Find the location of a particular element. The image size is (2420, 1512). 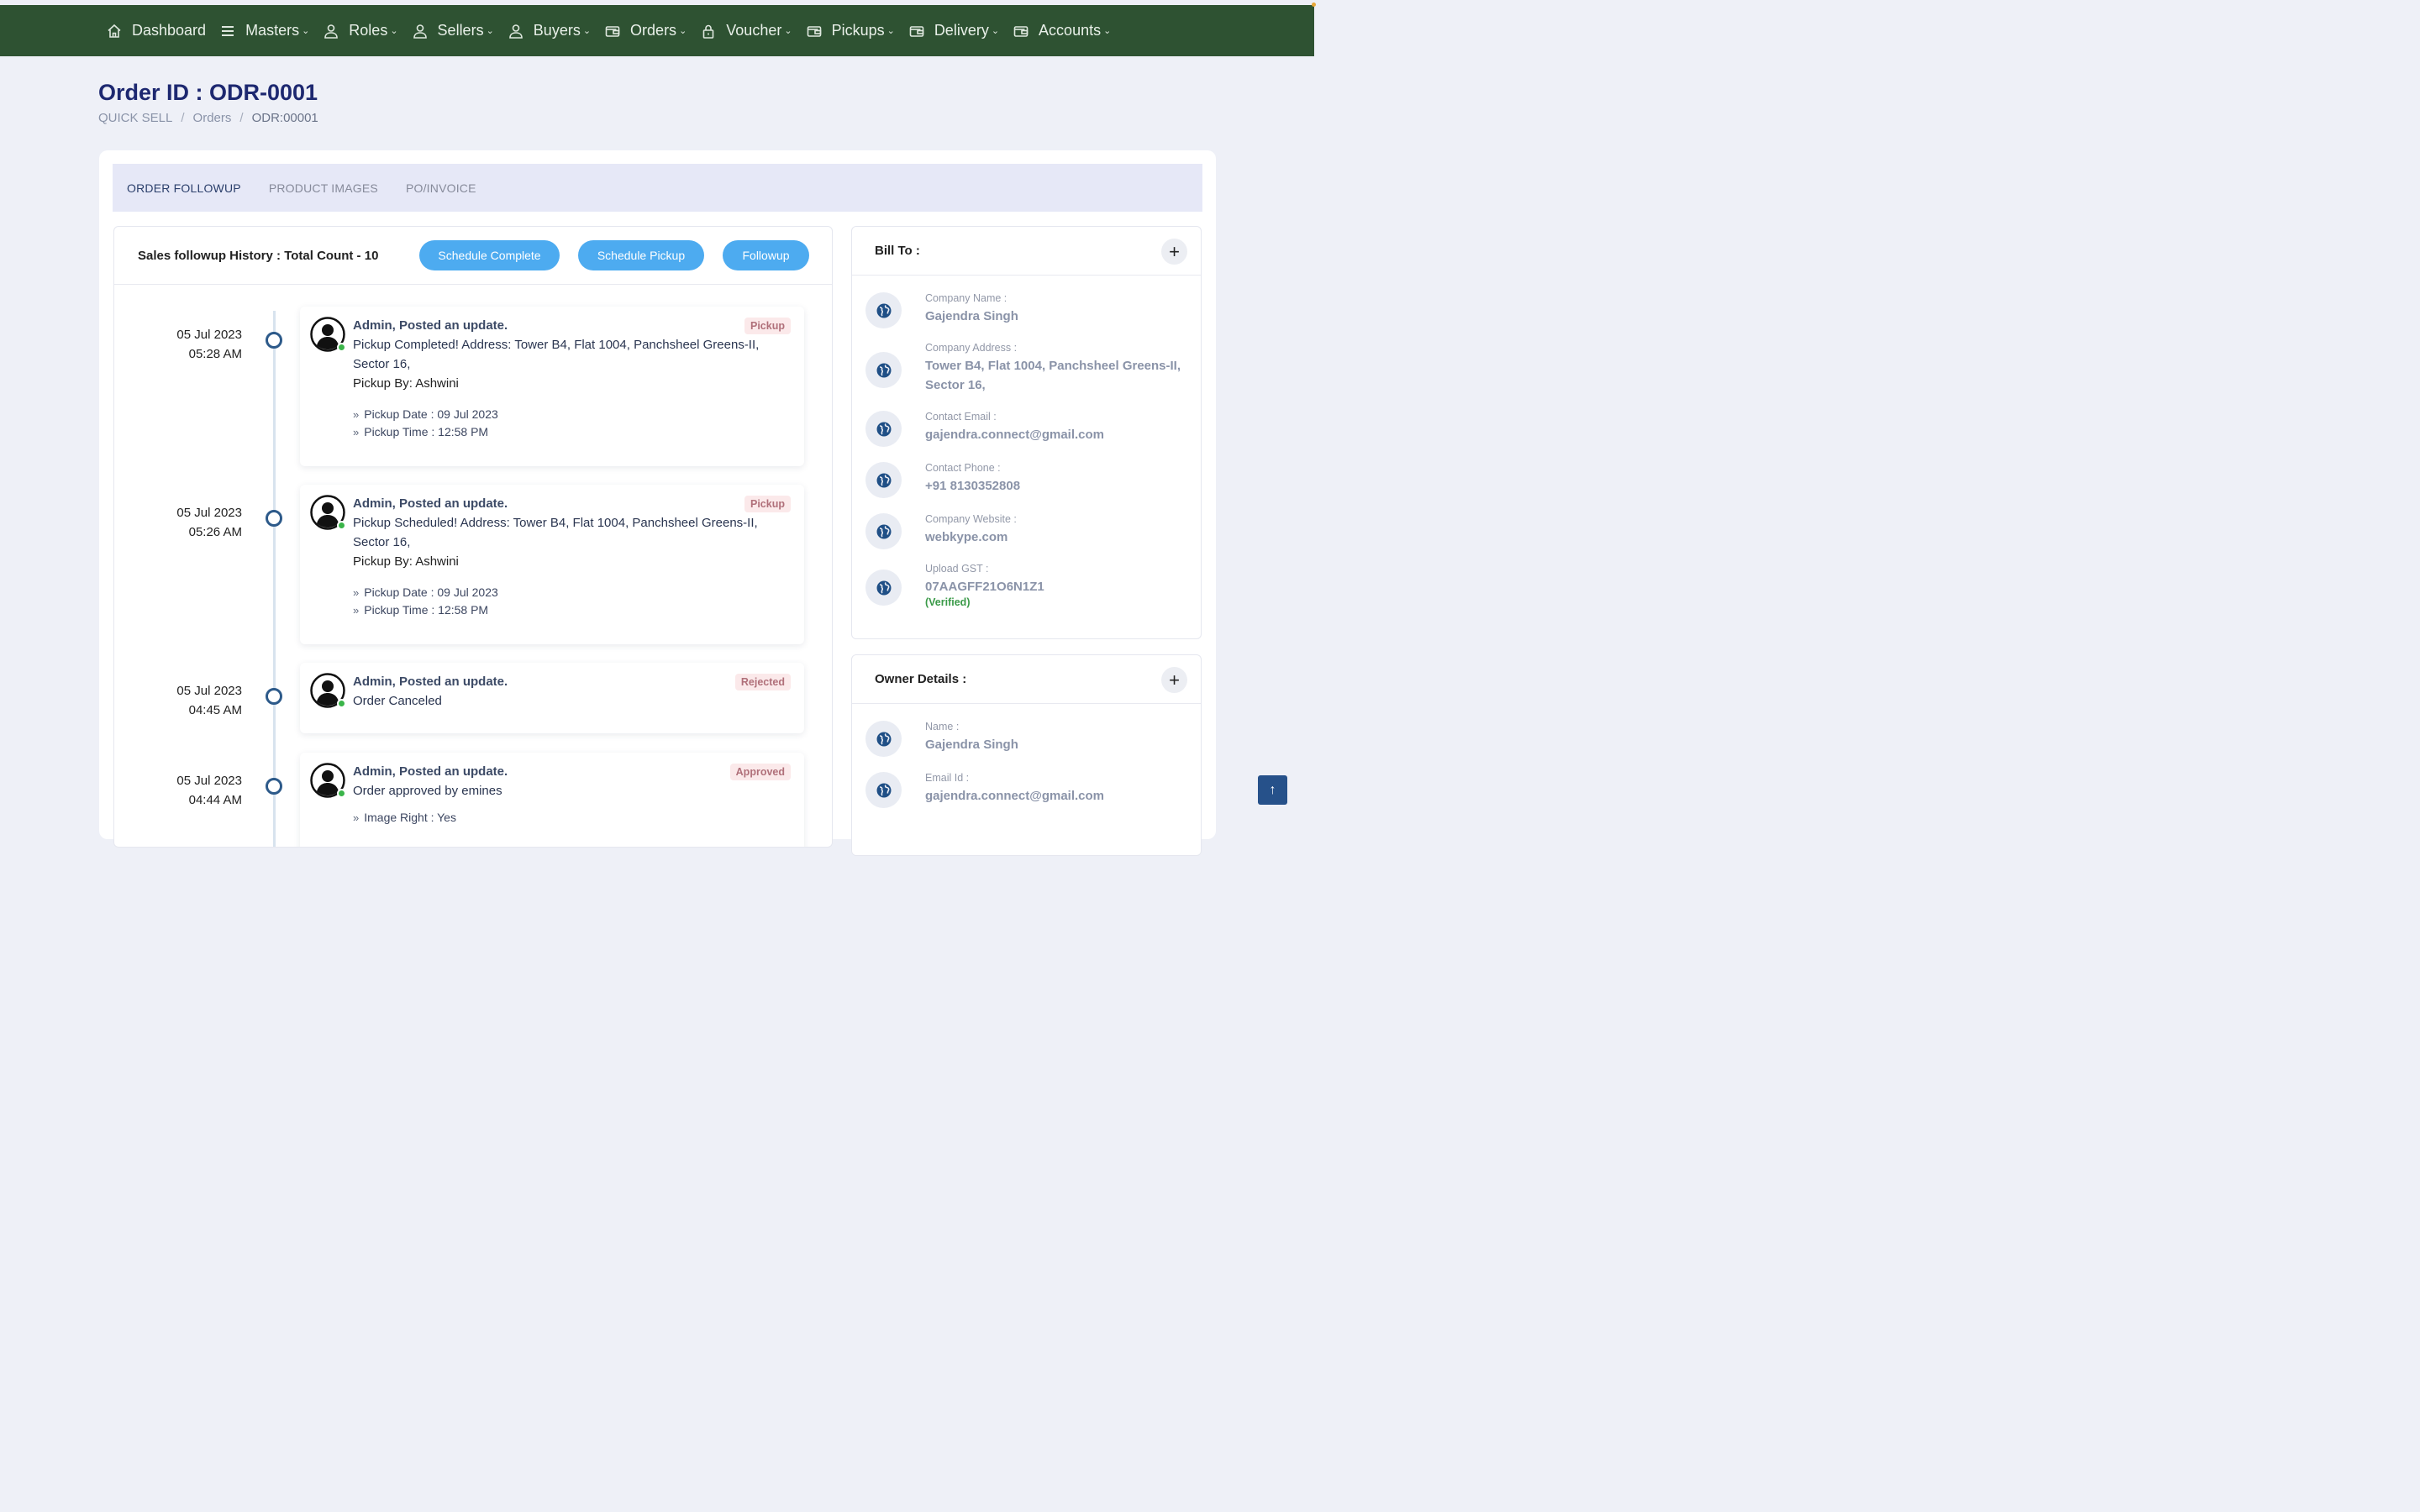

nav-orders: Orders ⌄ is located at coordinates (645, 30).